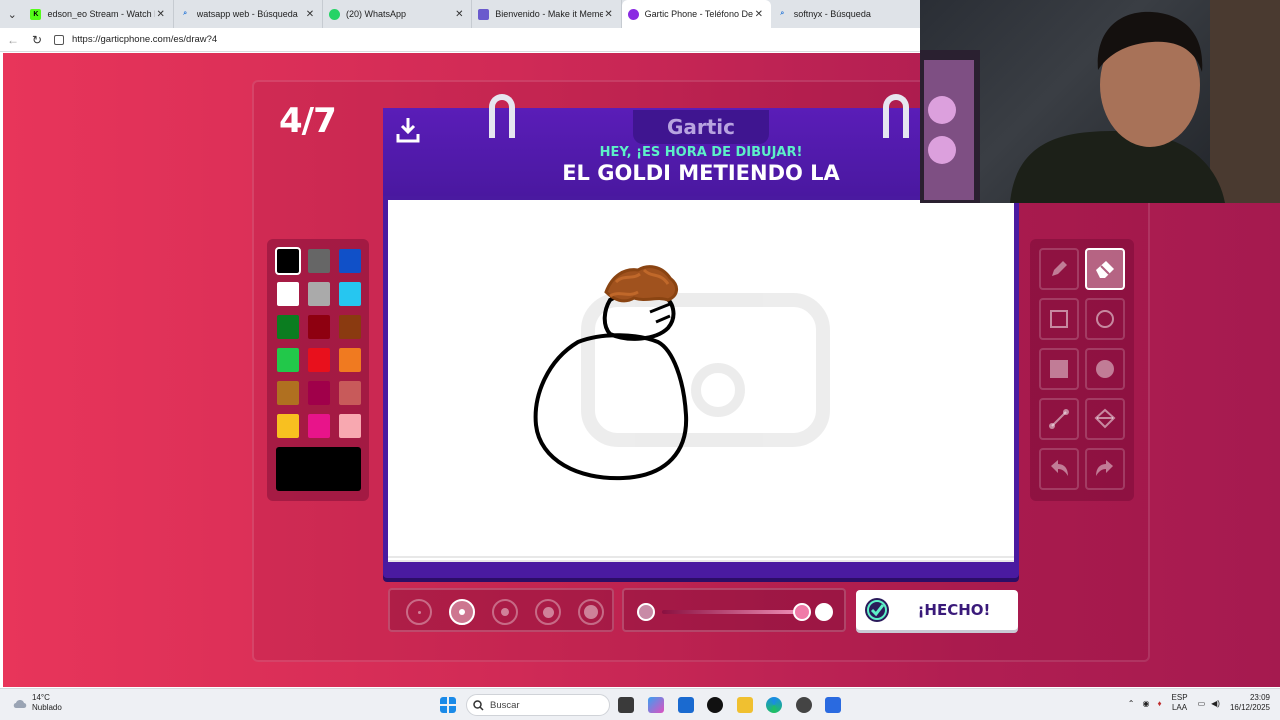 The width and height of the screenshot is (1280, 720). I want to click on task-view-icon, so click(626, 705).